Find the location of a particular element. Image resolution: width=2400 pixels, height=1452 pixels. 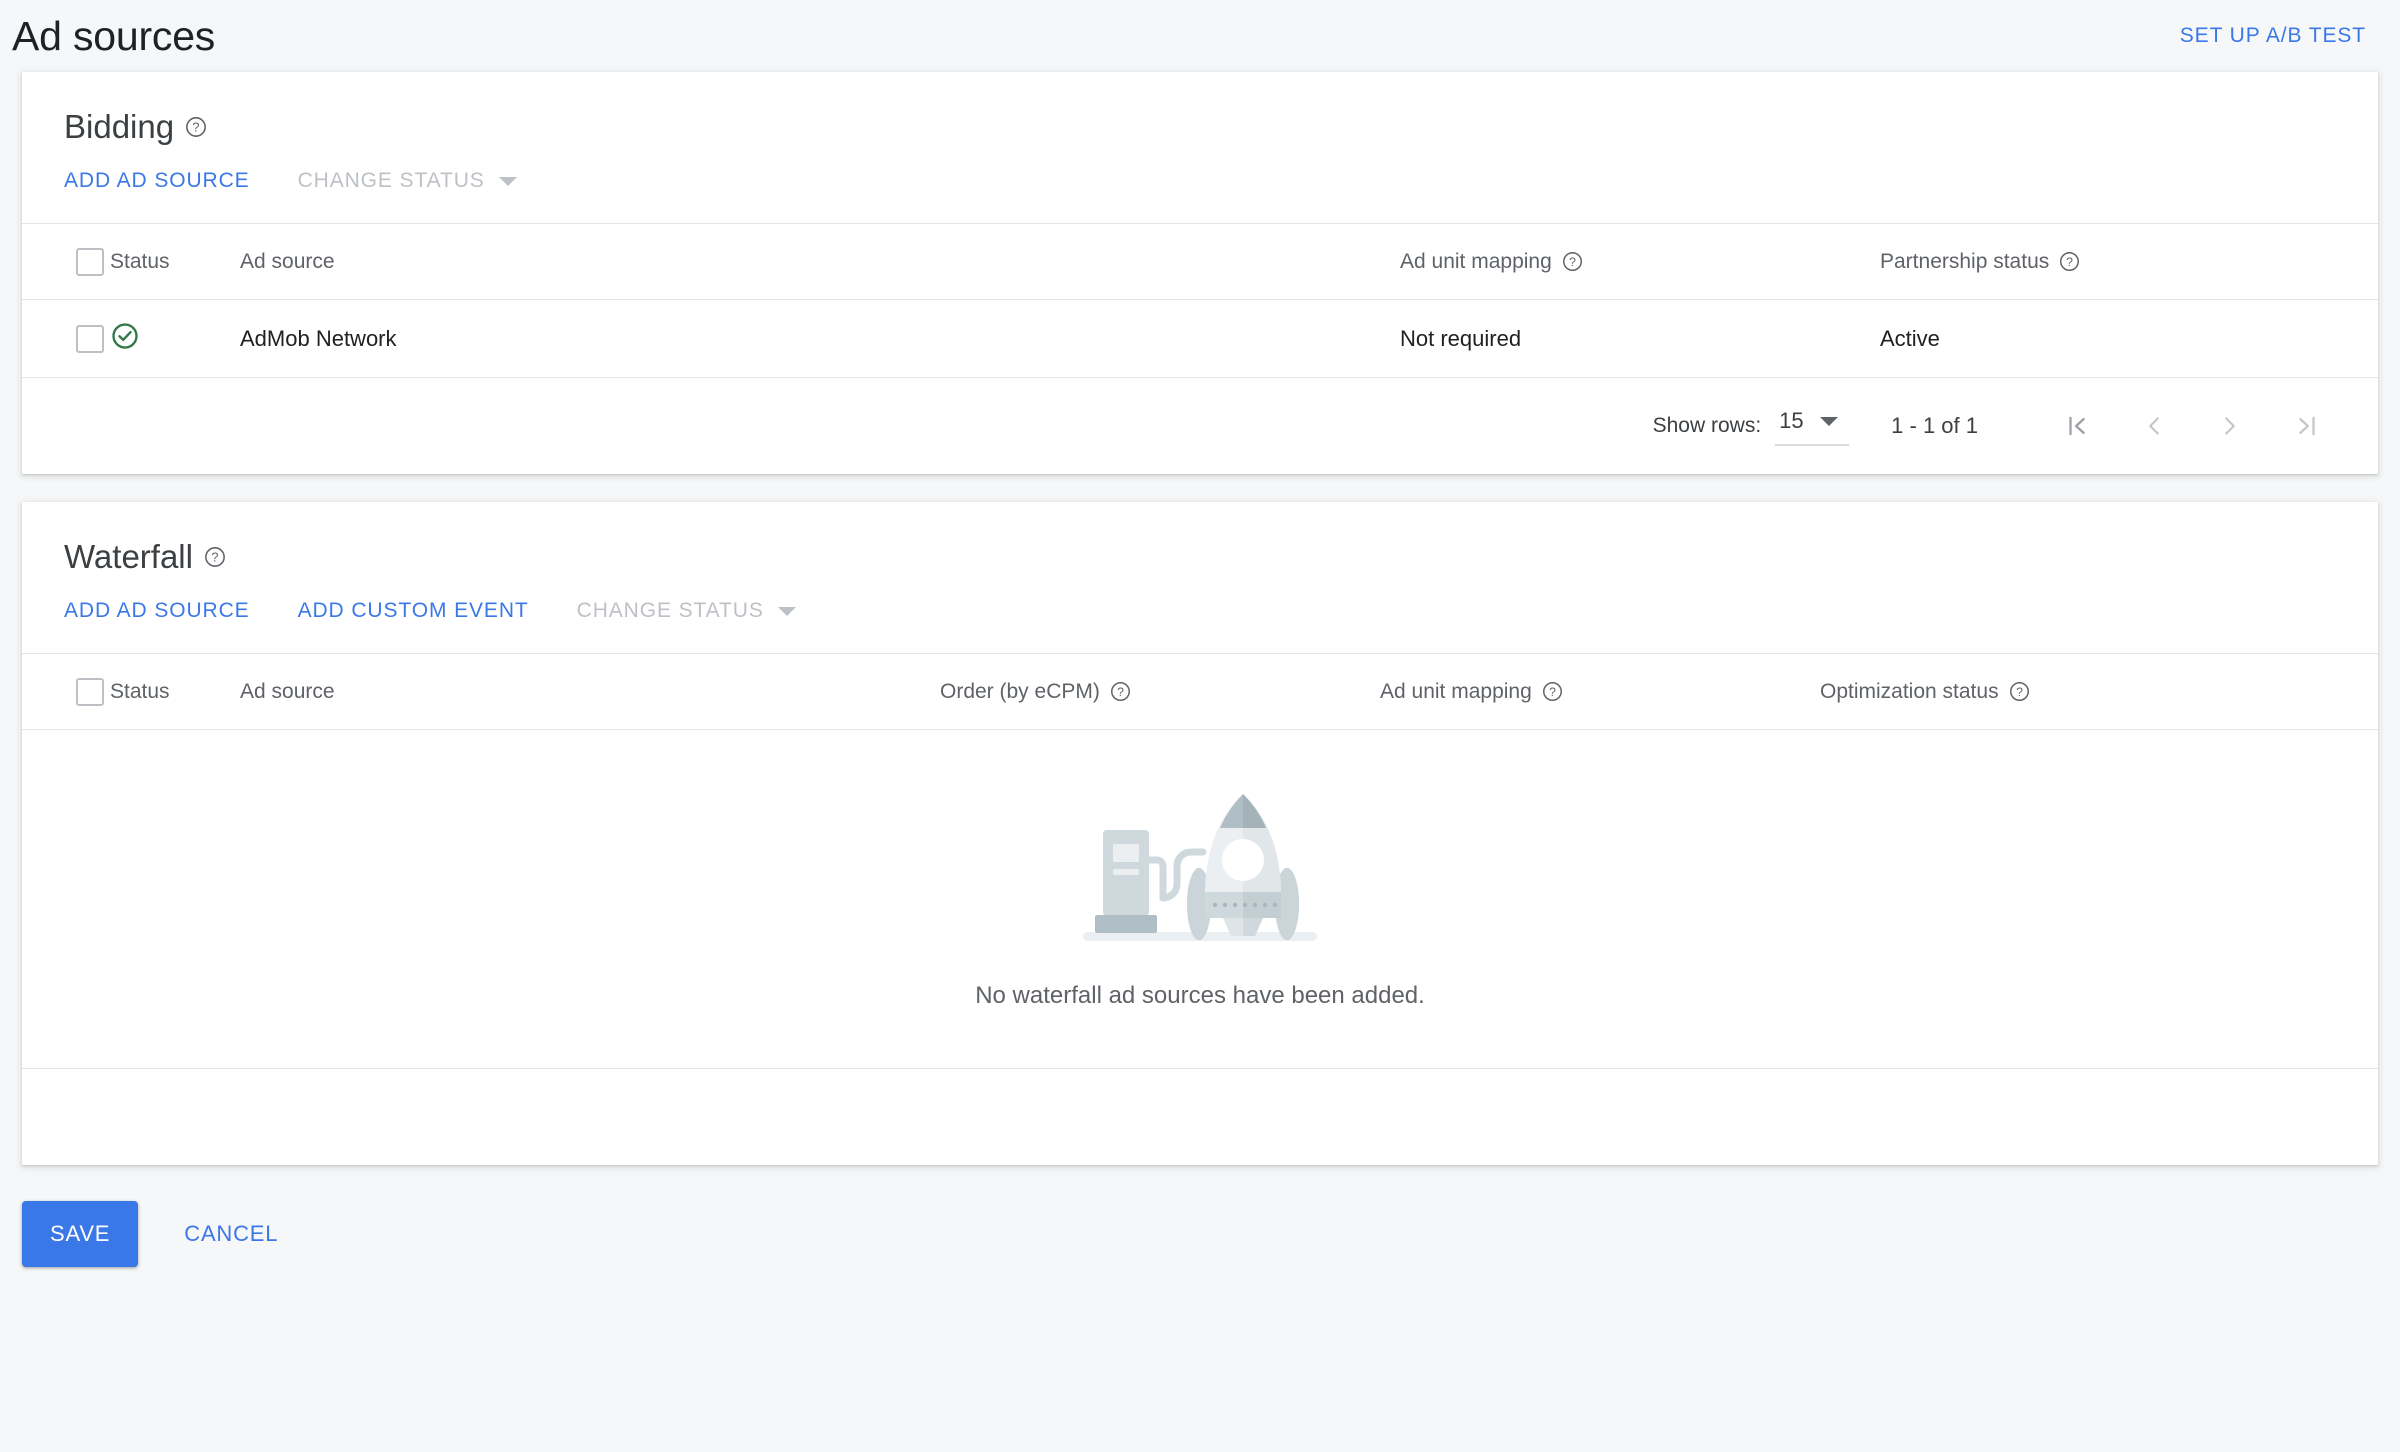

save-button: SAVE is located at coordinates (80, 1234).